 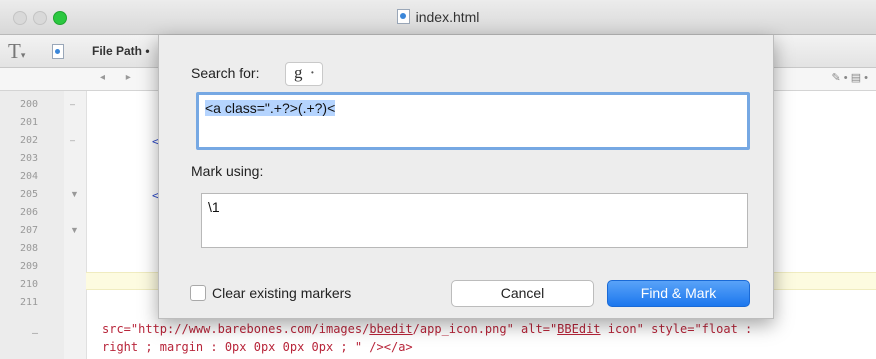 I want to click on window-title-area: index.html, so click(x=438, y=17).